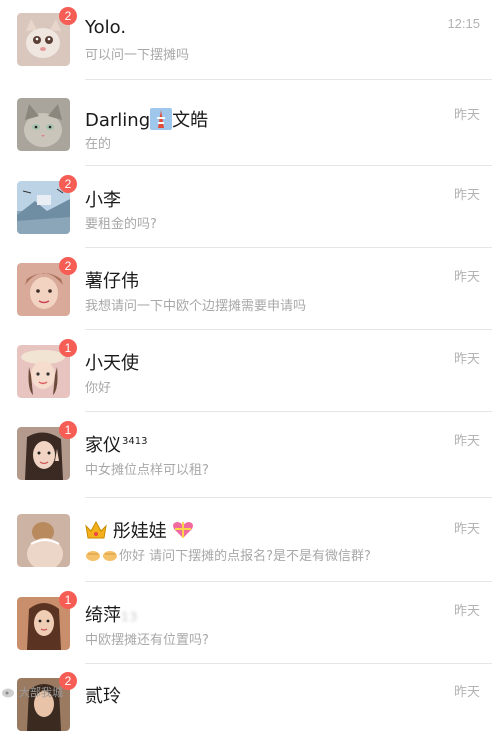 This screenshot has width=492, height=731. I want to click on message-preview: 我想请问一下中欧个边摆摊需要申请吗, so click(196, 306).